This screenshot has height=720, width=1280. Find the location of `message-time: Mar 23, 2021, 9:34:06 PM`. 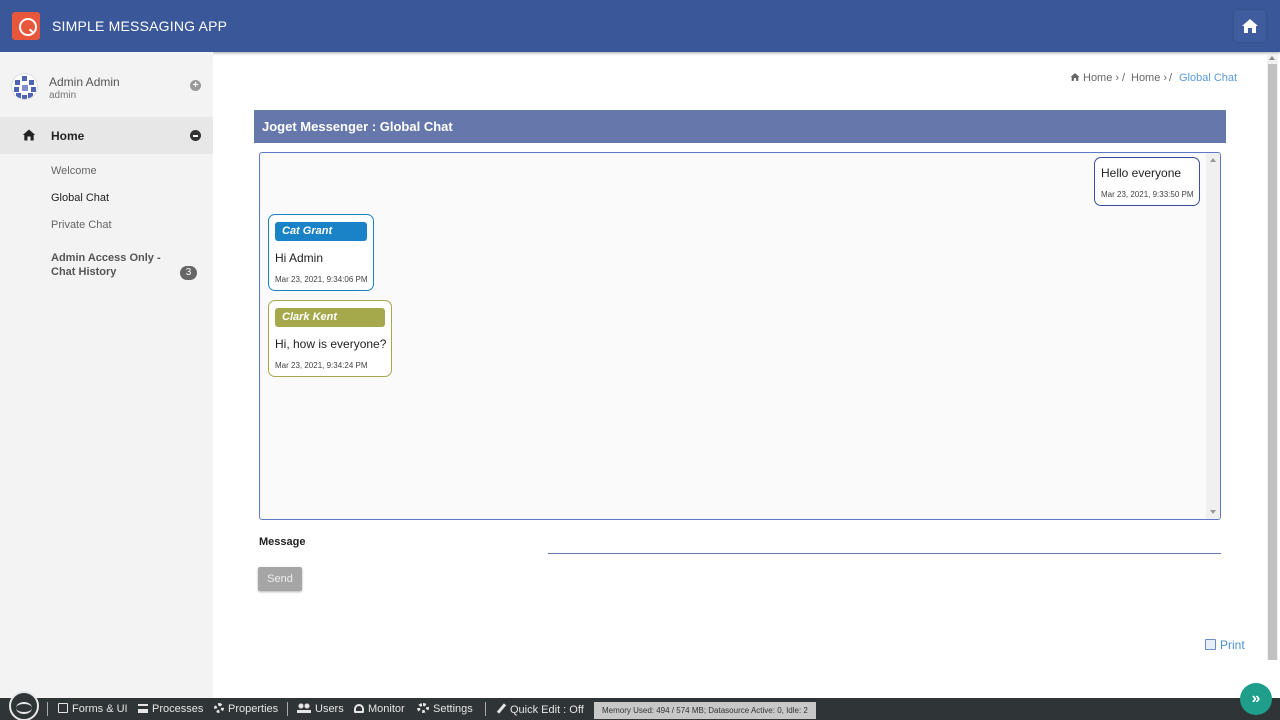

message-time: Mar 23, 2021, 9:34:06 PM is located at coordinates (321, 279).